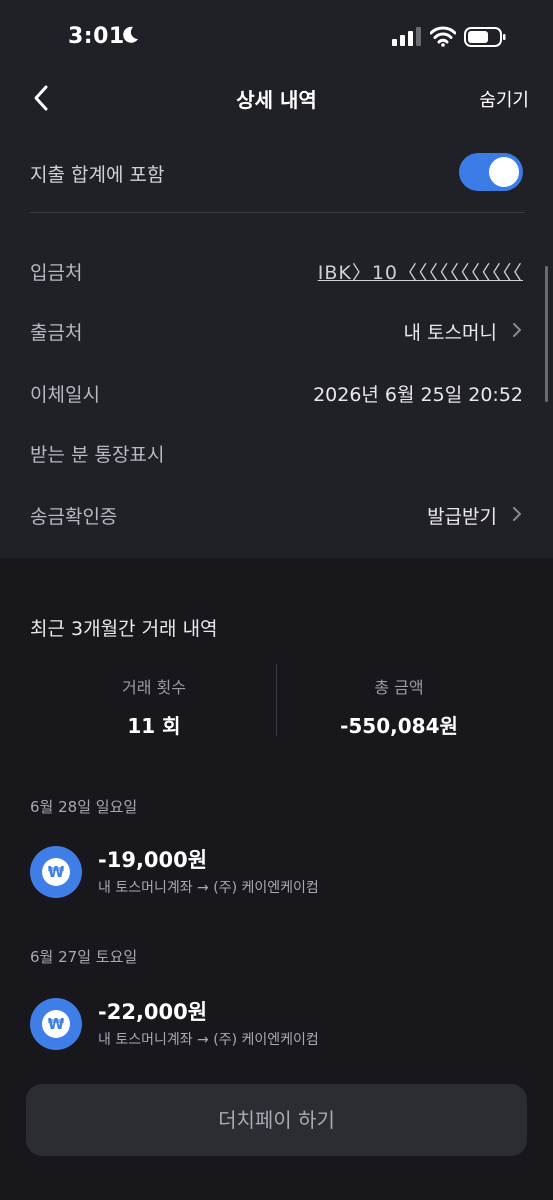  What do you see at coordinates (84, 807) in the screenshot?
I see `date-header: 6월 28일 일요일` at bounding box center [84, 807].